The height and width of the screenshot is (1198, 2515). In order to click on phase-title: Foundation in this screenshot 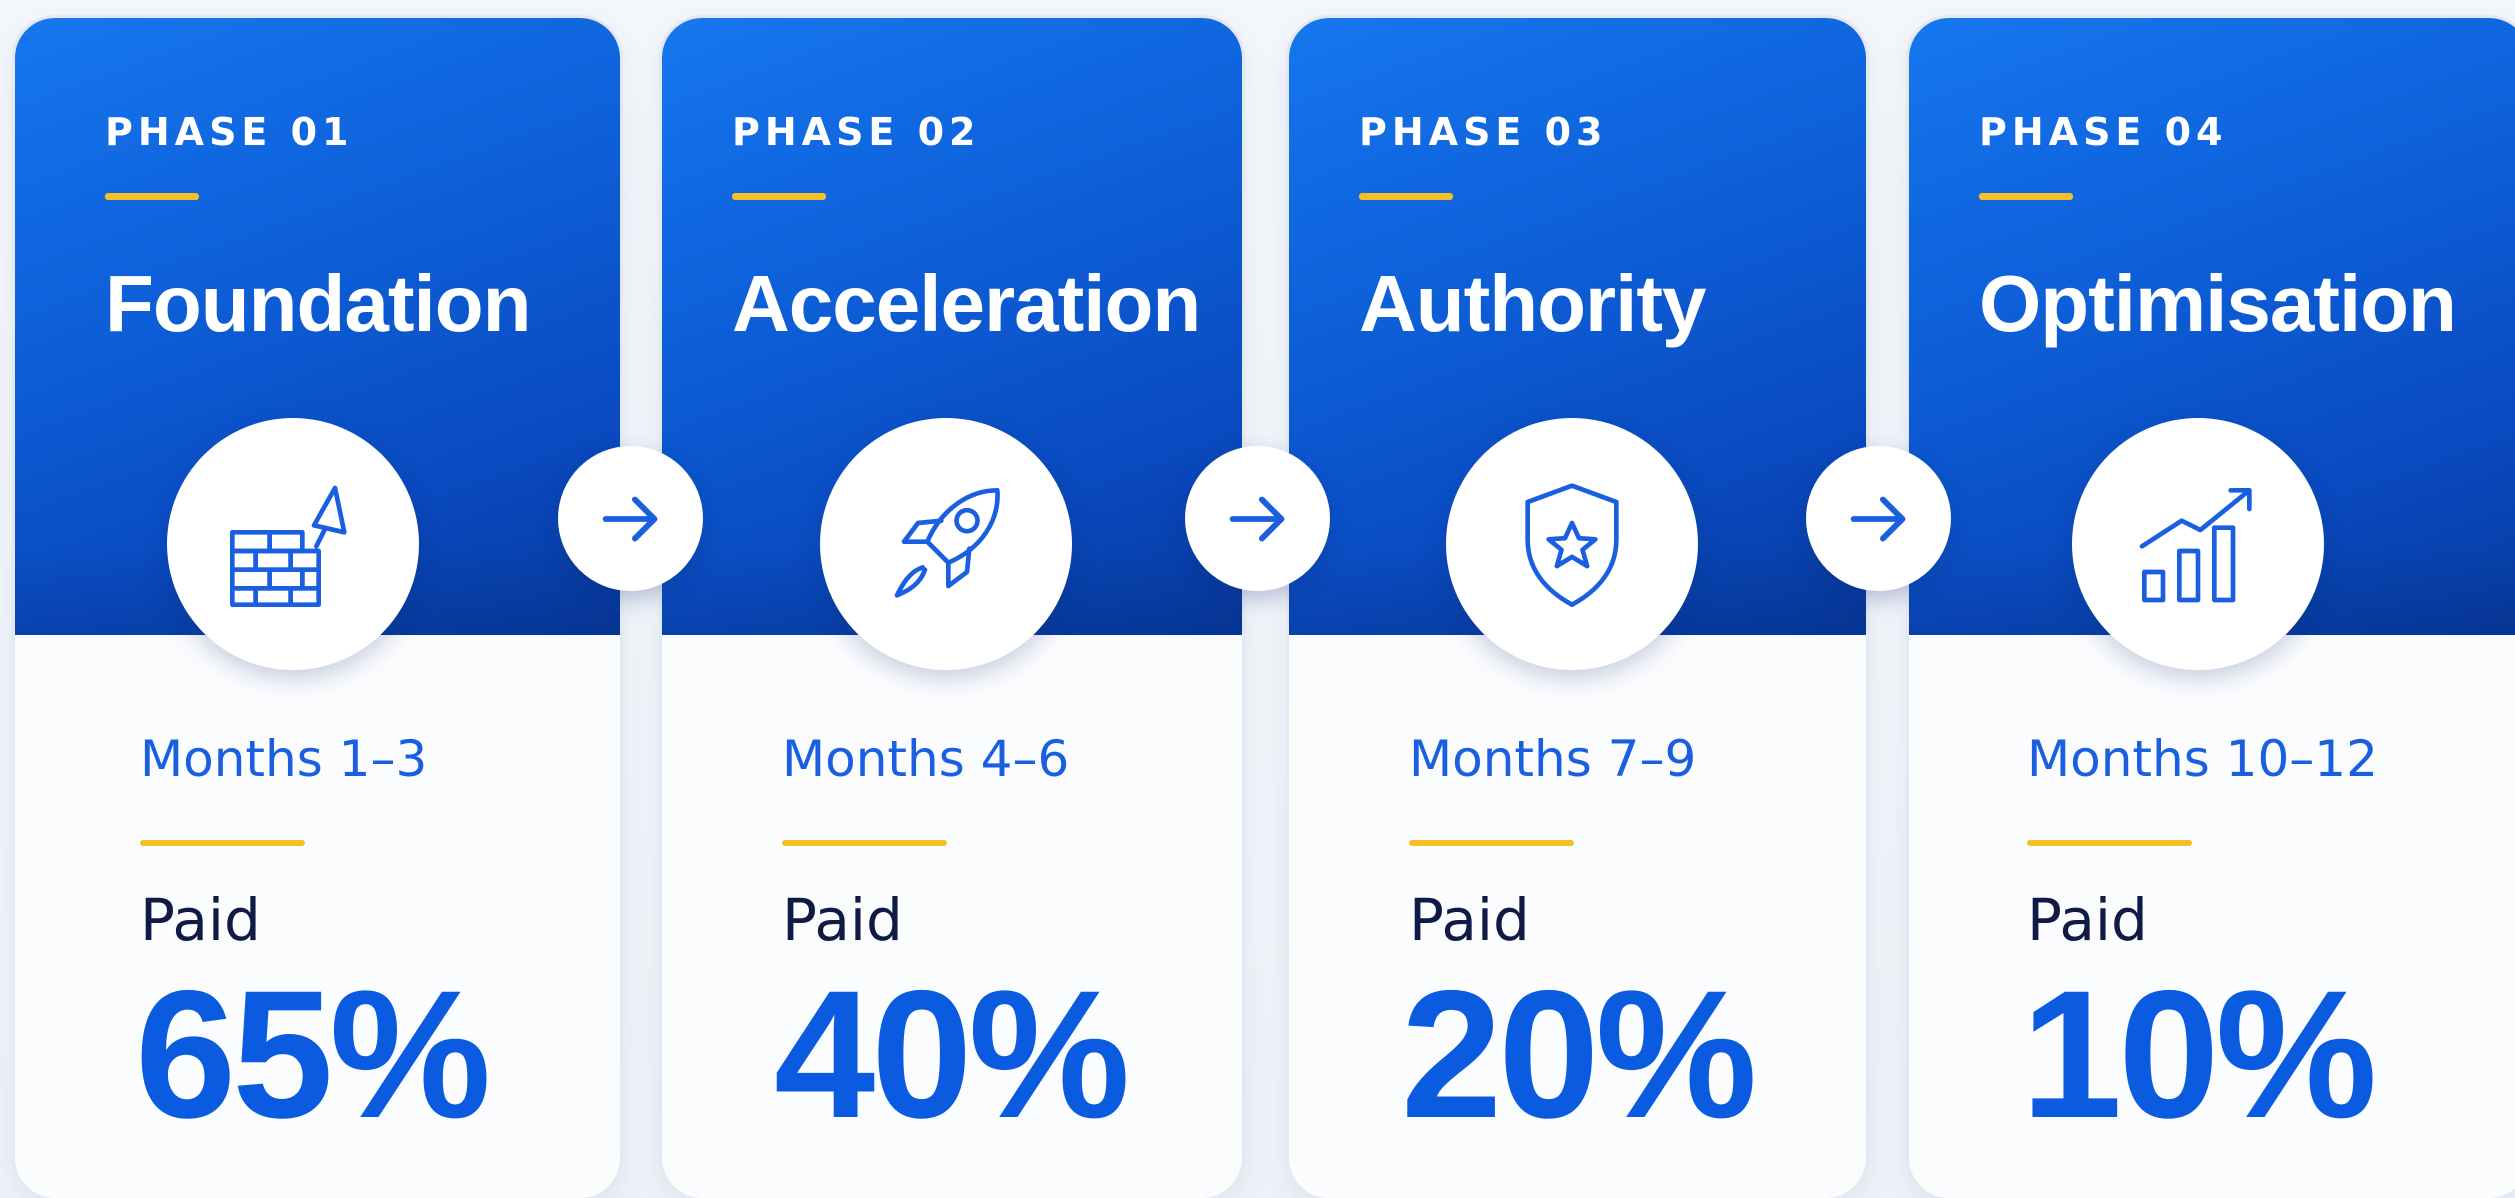, I will do `click(318, 303)`.